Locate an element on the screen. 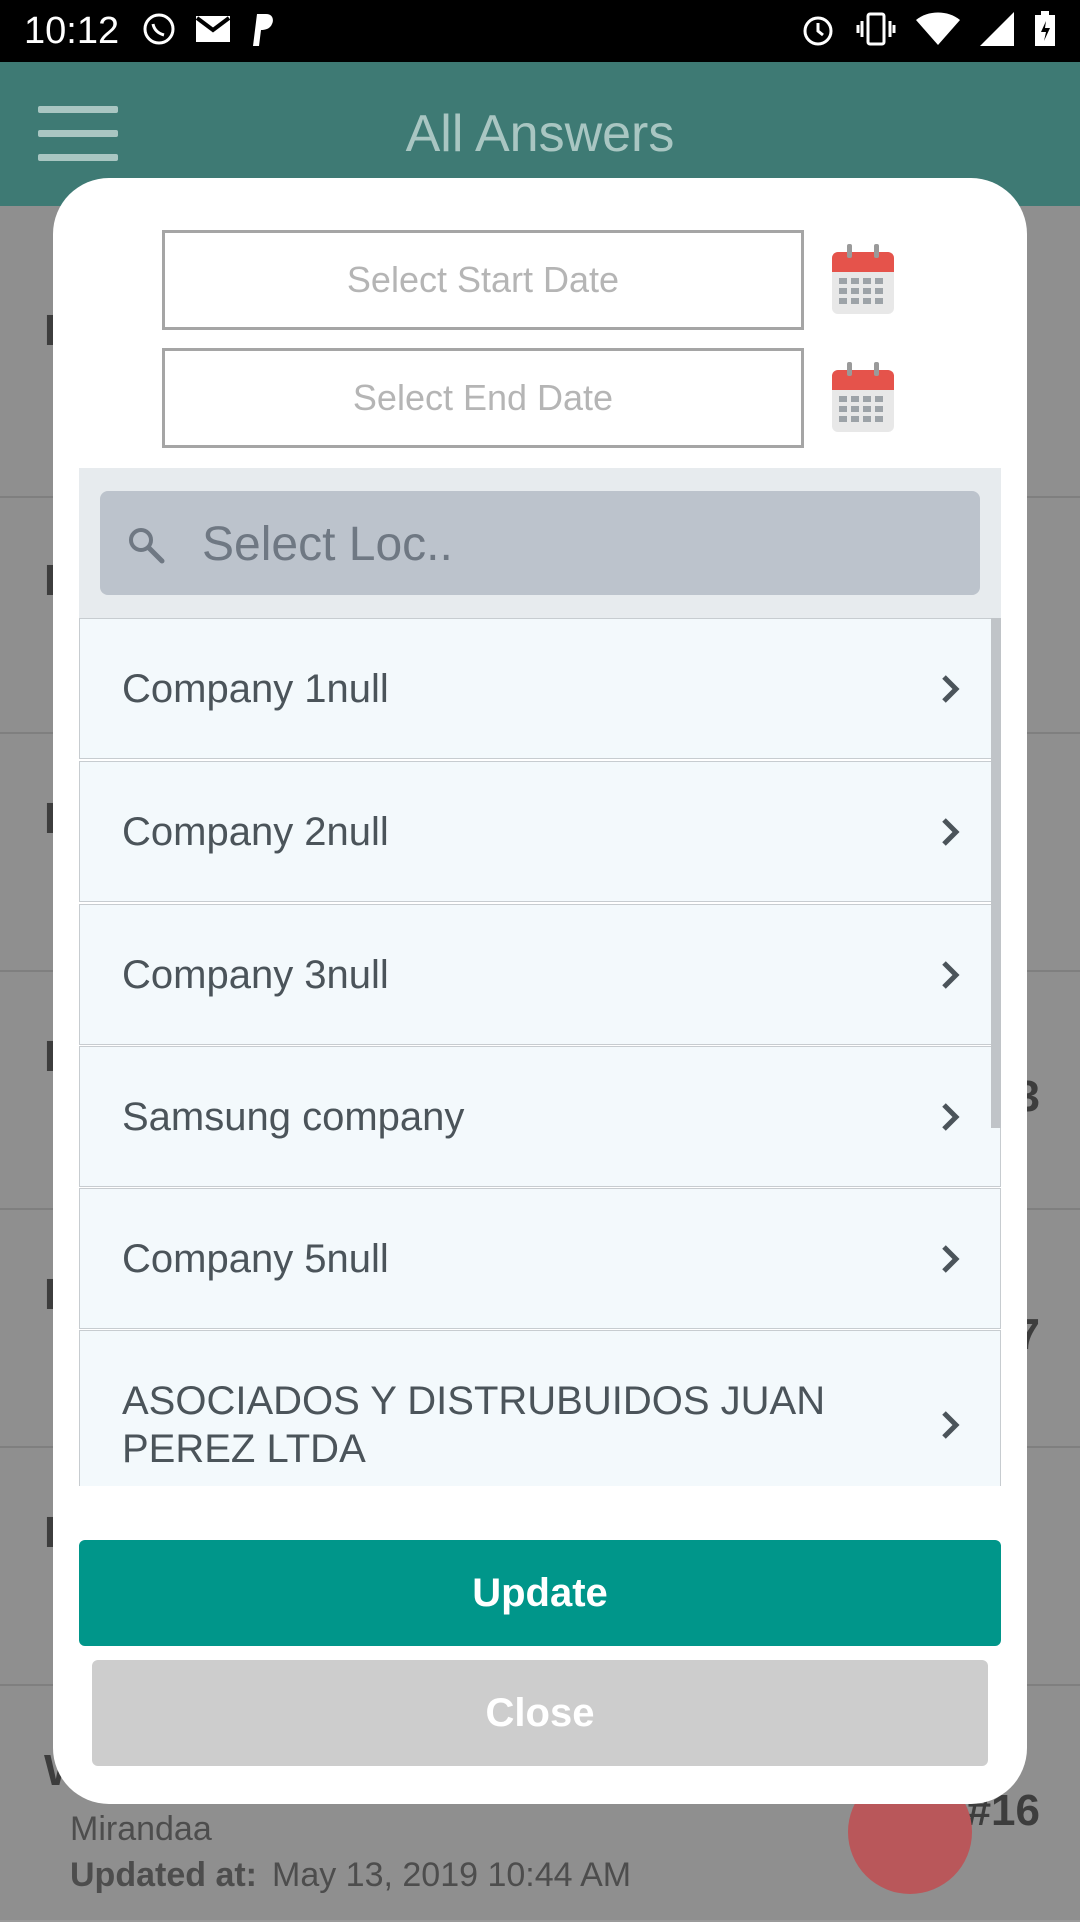 The width and height of the screenshot is (1080, 1922). location-label: Company 1null is located at coordinates (255, 688).